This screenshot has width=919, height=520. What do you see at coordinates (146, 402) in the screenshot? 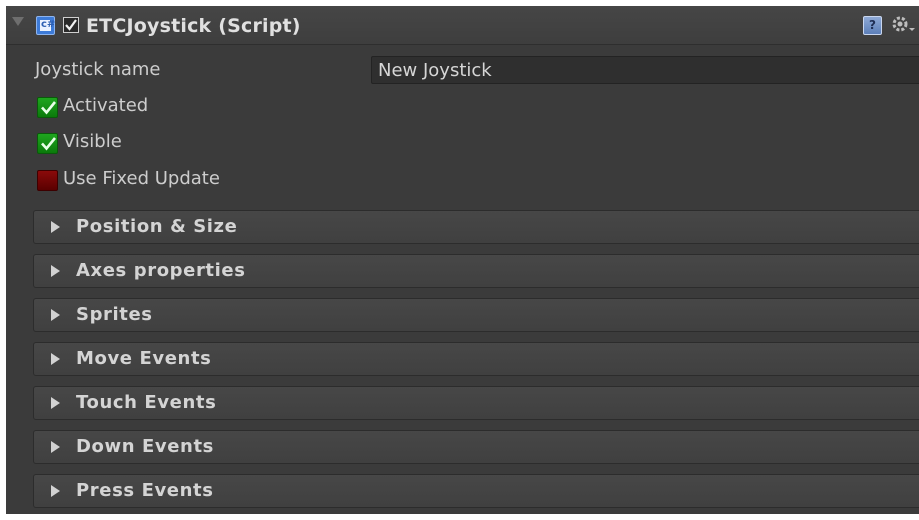
I see `section-label: Touch Events` at bounding box center [146, 402].